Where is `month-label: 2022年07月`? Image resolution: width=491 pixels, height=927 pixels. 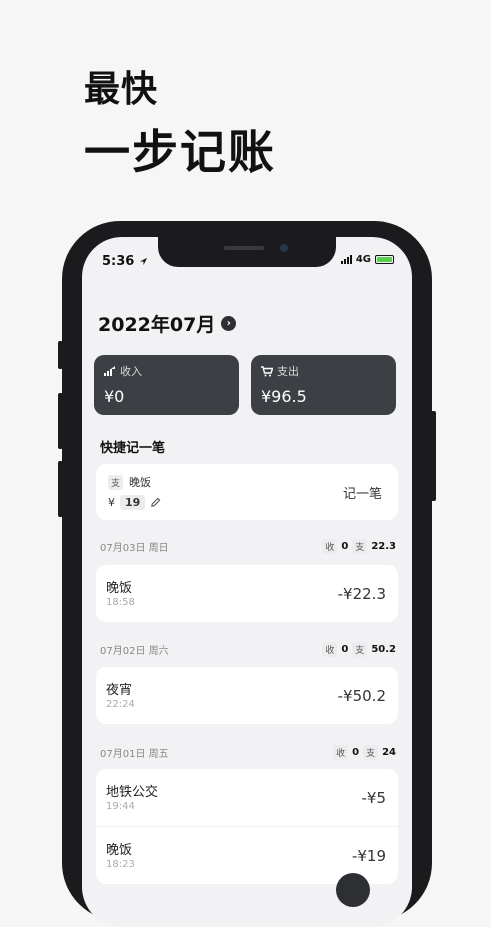
month-label: 2022年07月 is located at coordinates (157, 325).